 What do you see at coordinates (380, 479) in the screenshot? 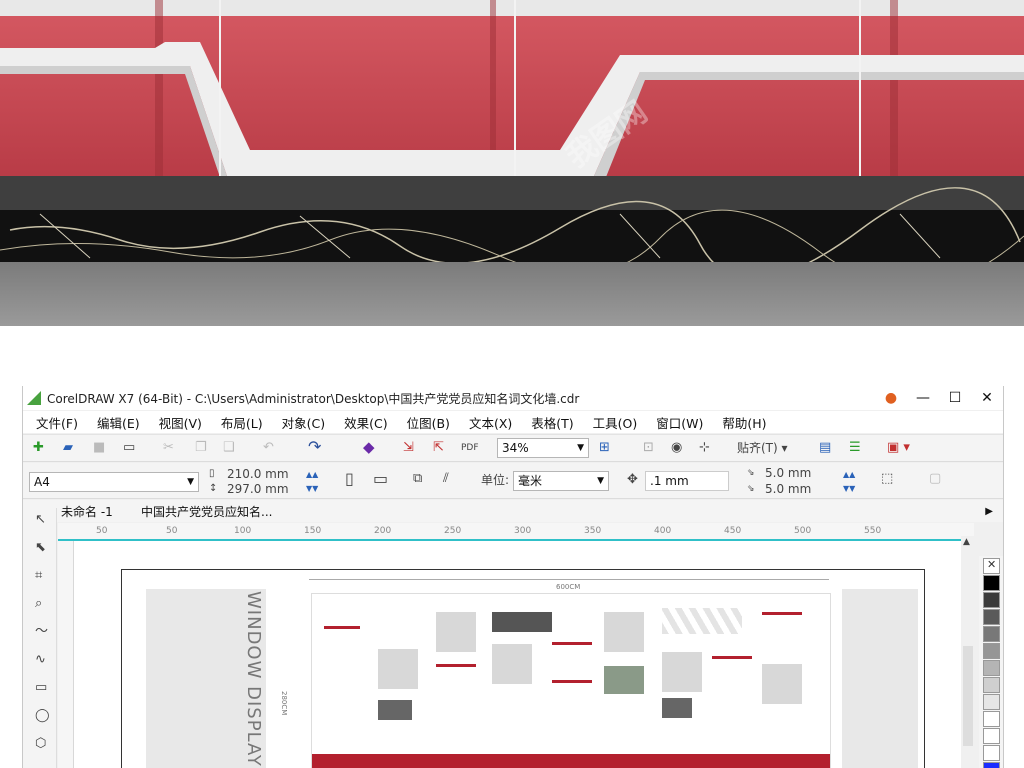
I see `landscape-icon: ▭` at bounding box center [380, 479].